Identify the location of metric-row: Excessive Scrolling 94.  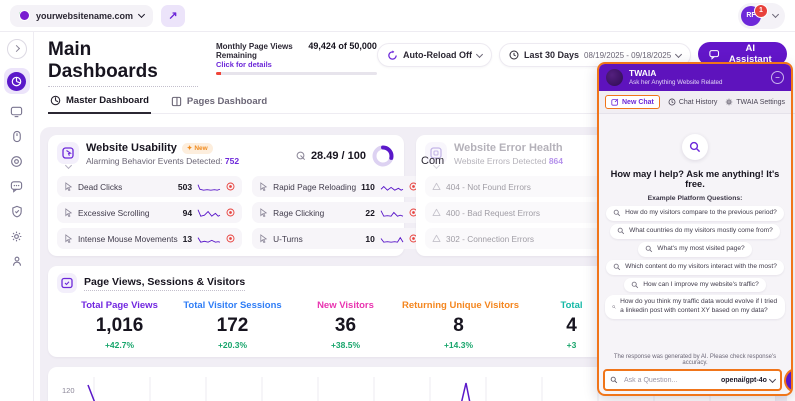
(150, 212).